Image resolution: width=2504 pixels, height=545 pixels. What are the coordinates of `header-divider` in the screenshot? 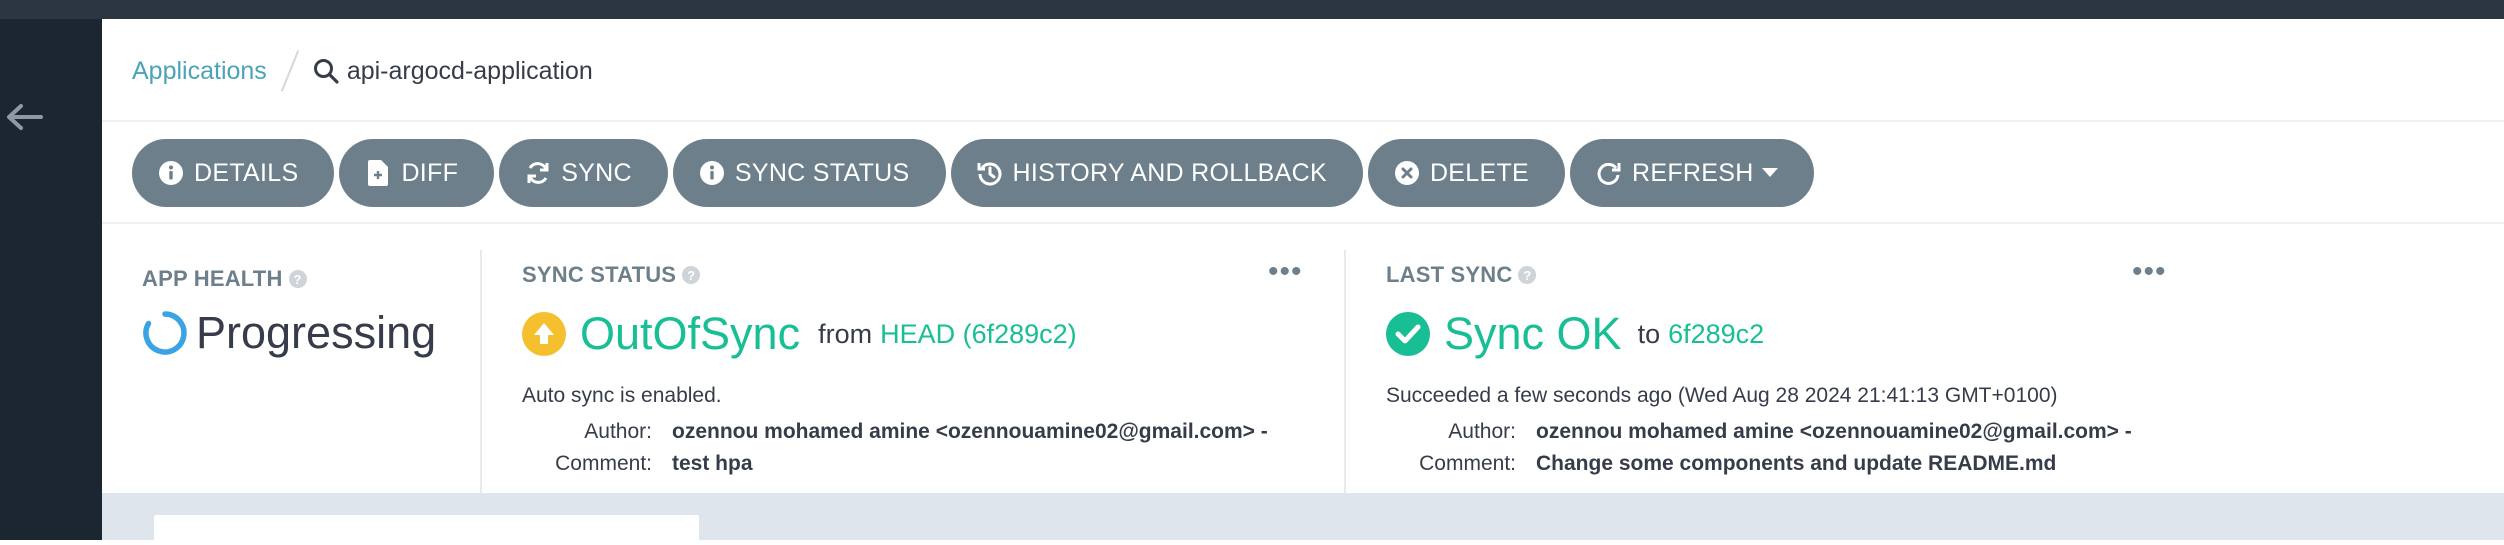 It's located at (1303, 121).